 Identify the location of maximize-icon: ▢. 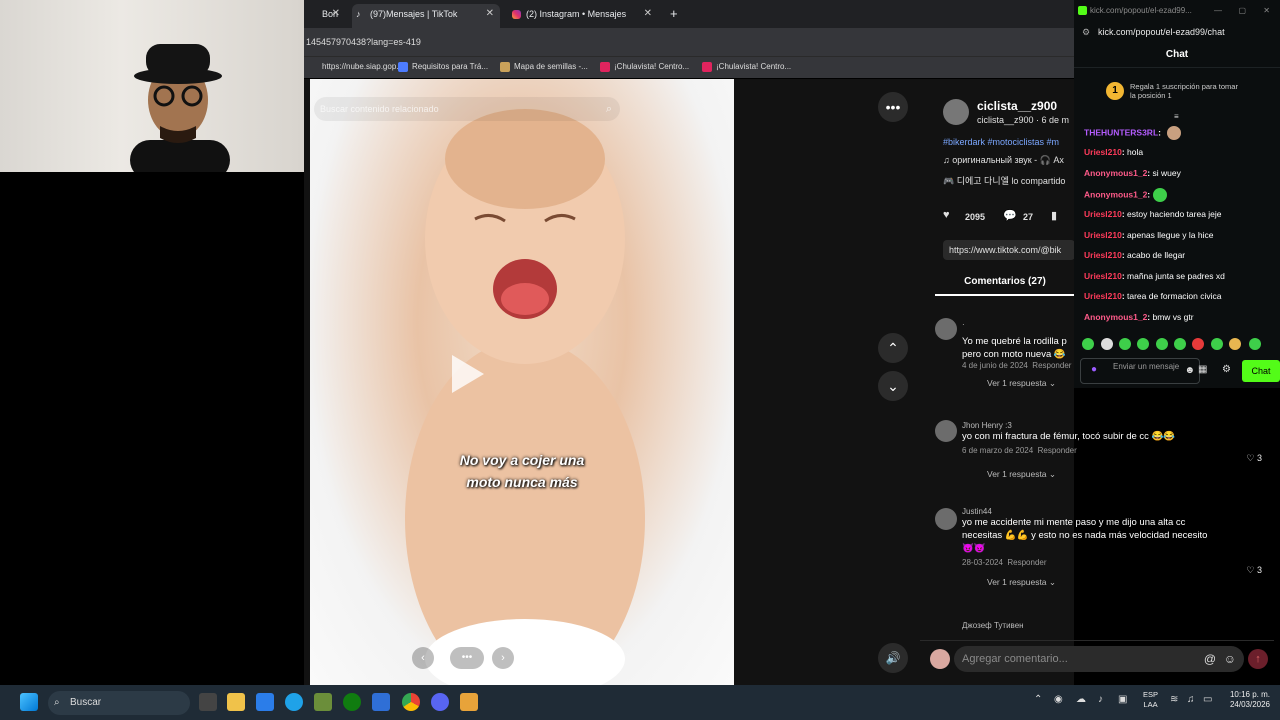
(1242, 11).